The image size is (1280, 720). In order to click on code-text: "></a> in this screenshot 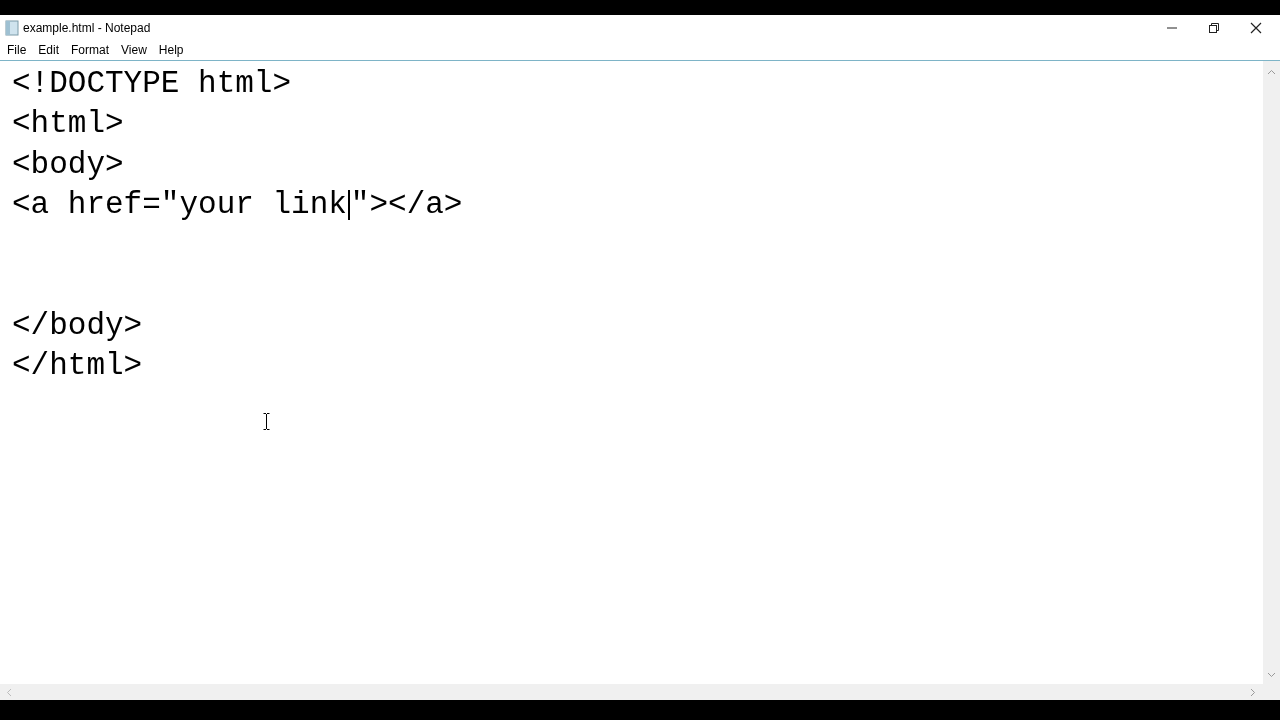, I will do `click(406, 205)`.